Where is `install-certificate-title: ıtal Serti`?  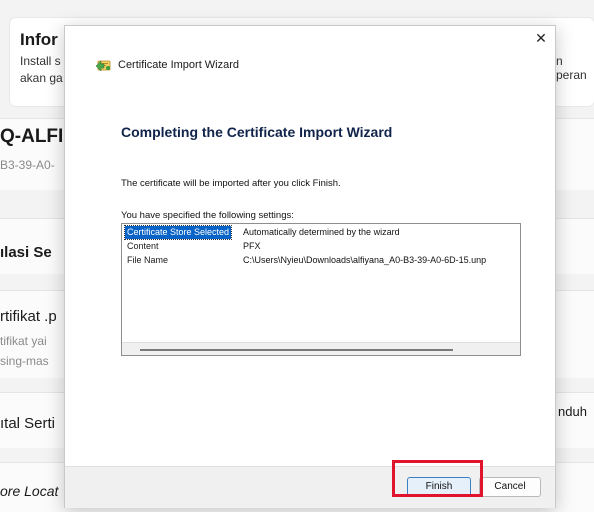 install-certificate-title: ıtal Serti is located at coordinates (28, 423).